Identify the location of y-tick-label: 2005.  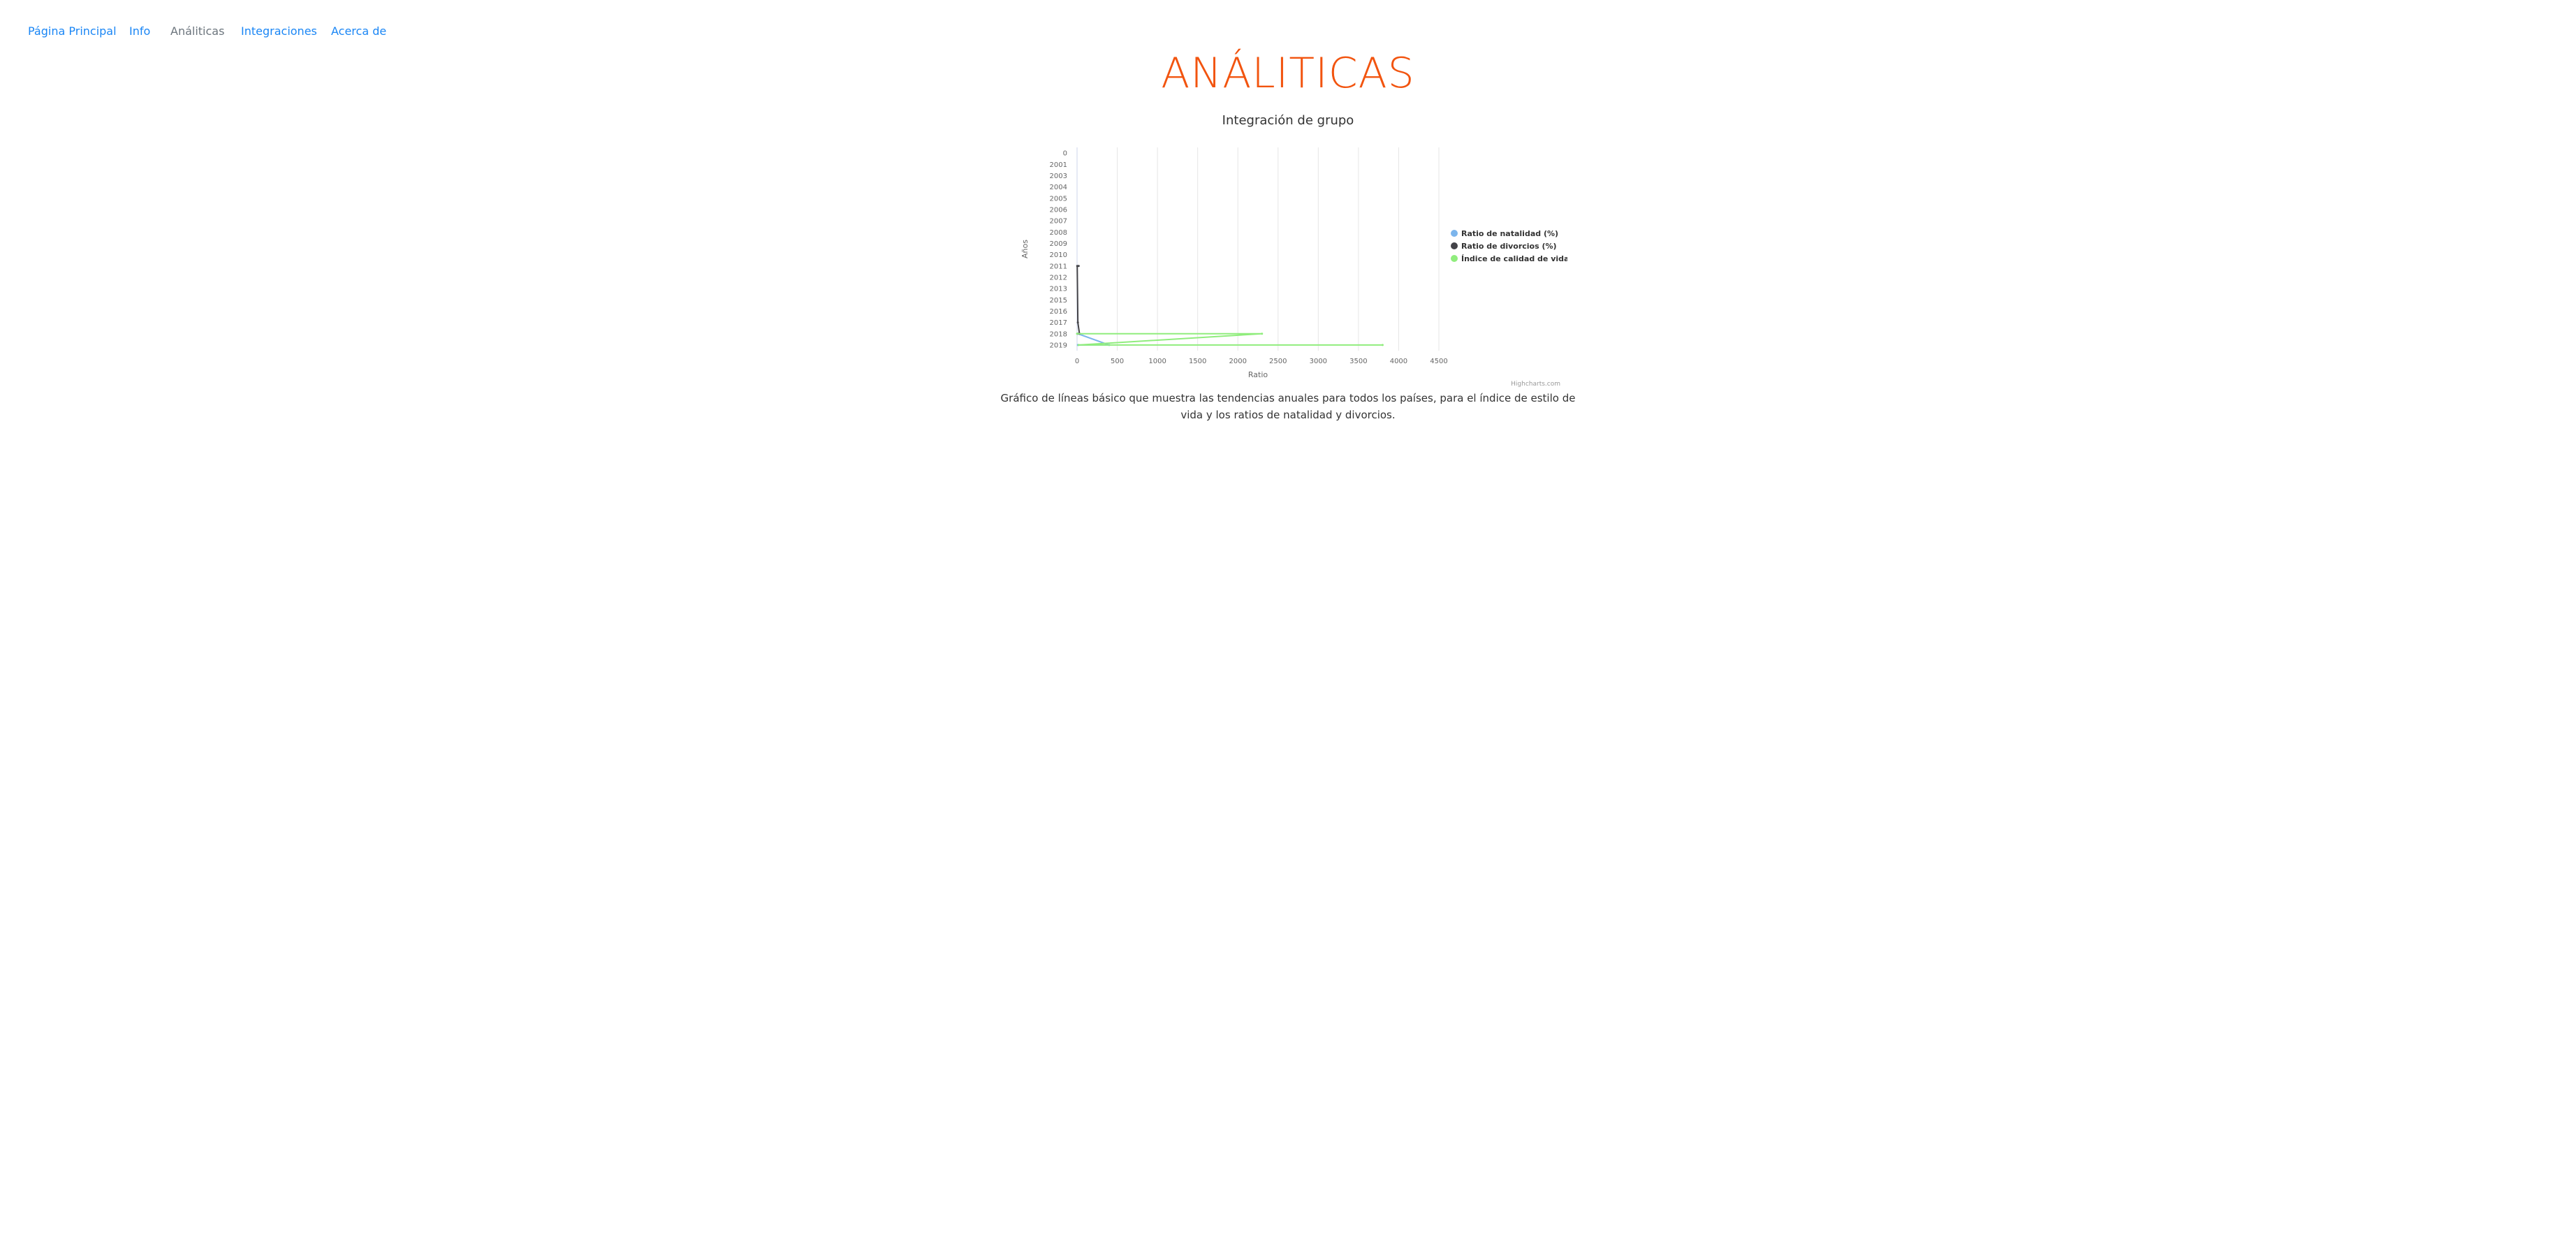
(1058, 199).